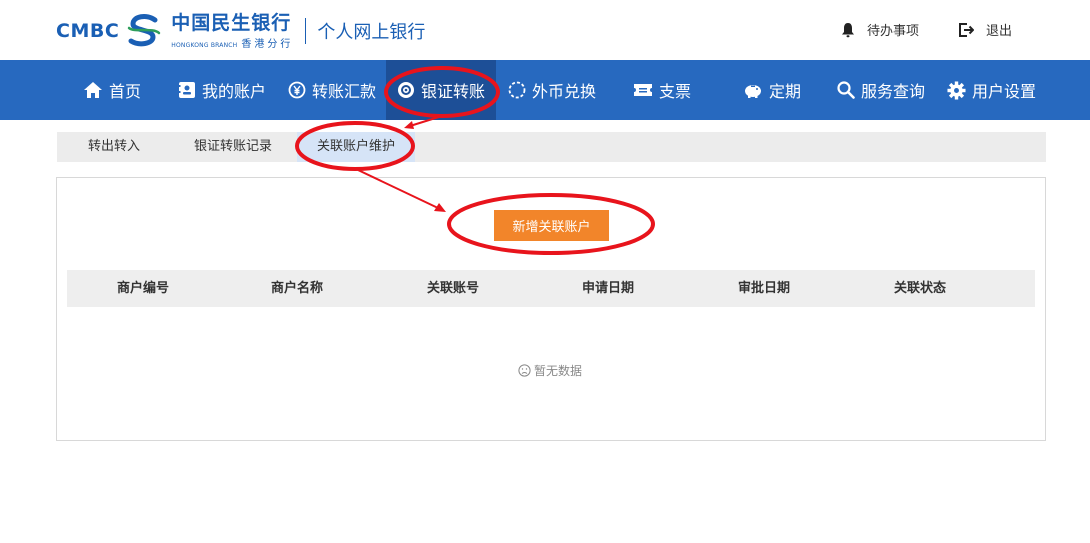  Describe the element at coordinates (753, 91) in the screenshot. I see `piggy-bank-icon` at that location.